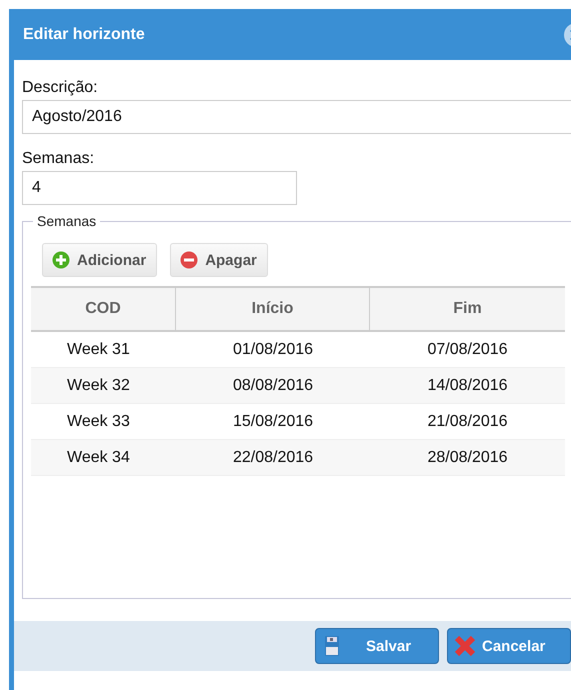 This screenshot has width=571, height=690. Describe the element at coordinates (467, 458) in the screenshot. I see `table-cell-text: 28/08/2016` at that location.